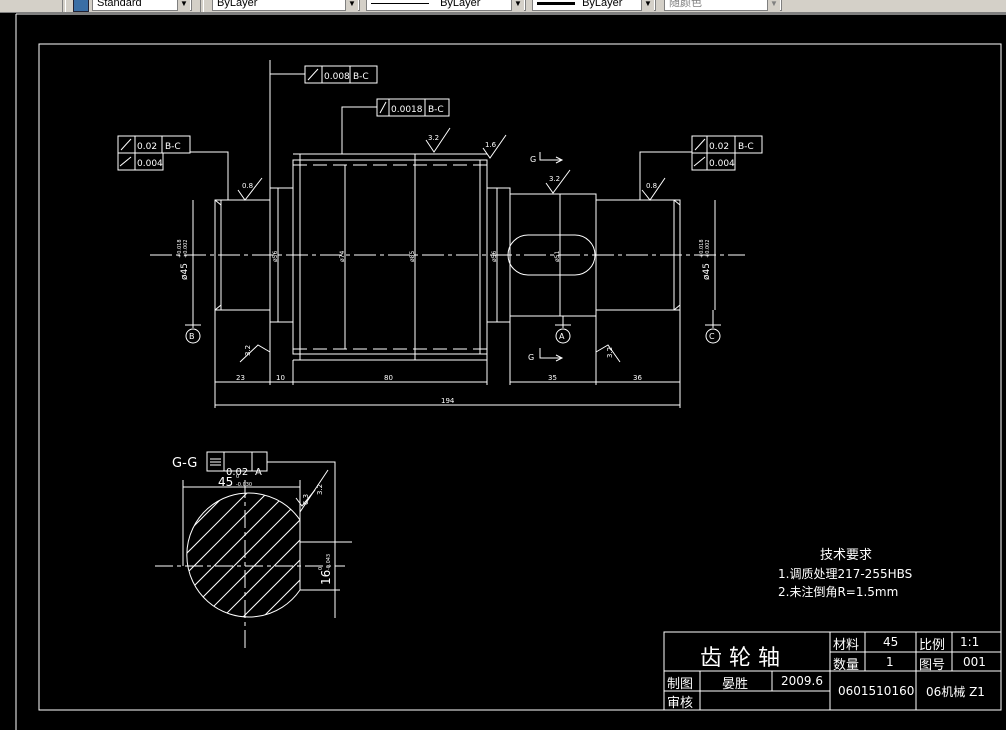 This screenshot has width=1006, height=730. I want to click on dia-left-tol-lower: +0.002, so click(186, 248).